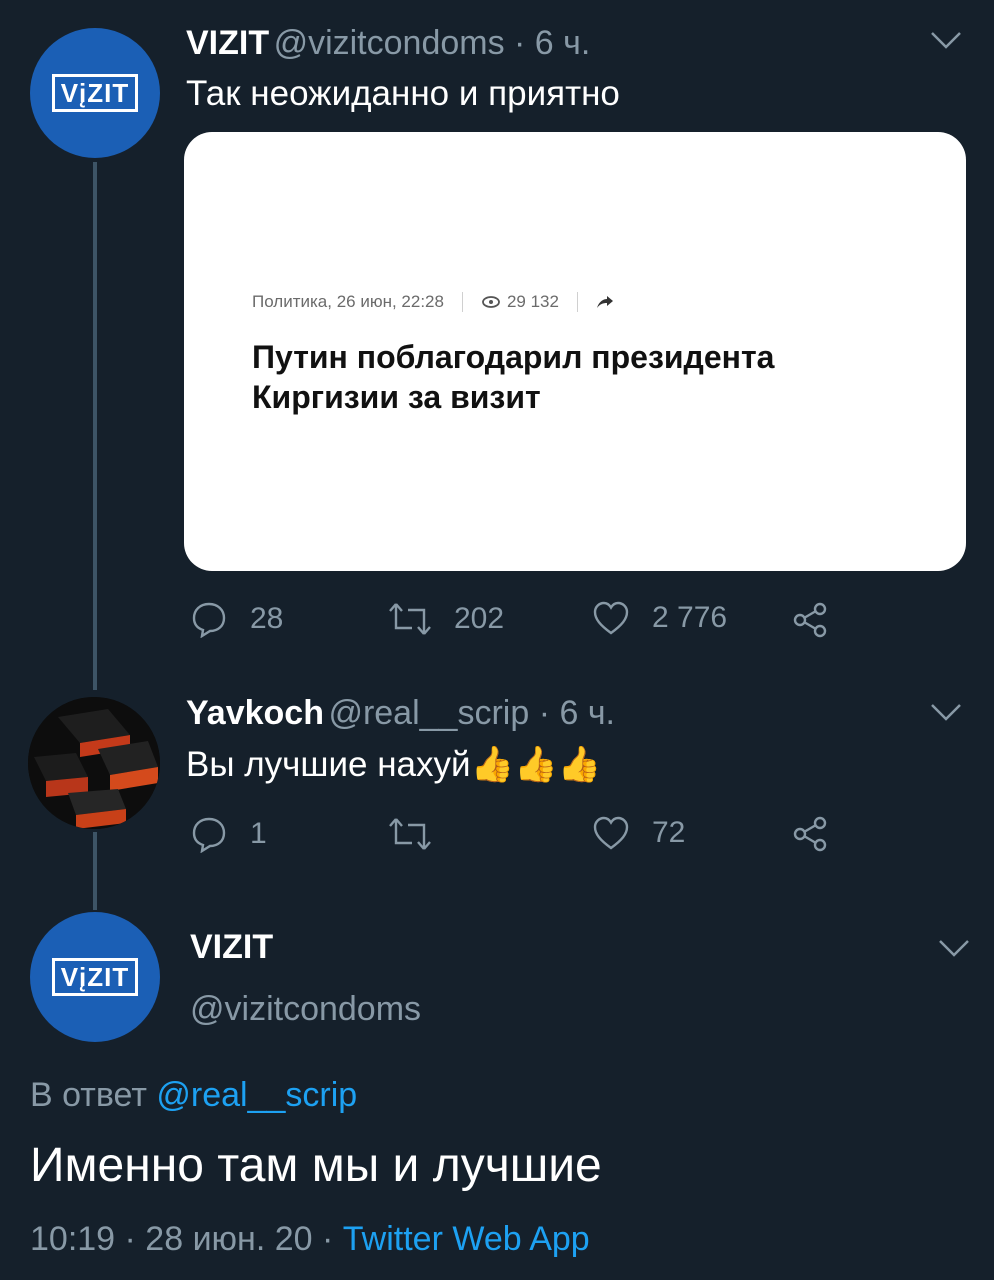 This screenshot has height=1280, width=994. I want to click on avatar-image, so click(94, 763).